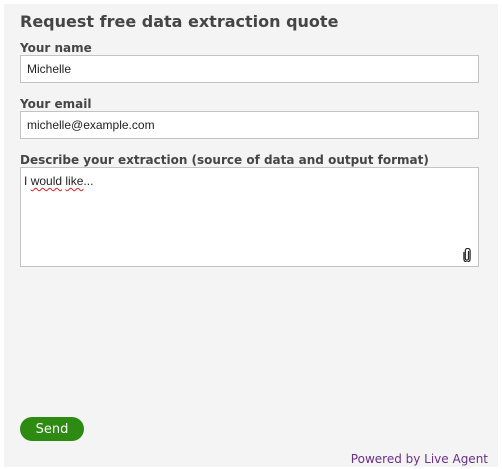  Describe the element at coordinates (467, 255) in the screenshot. I see `paperclip-icon` at that location.